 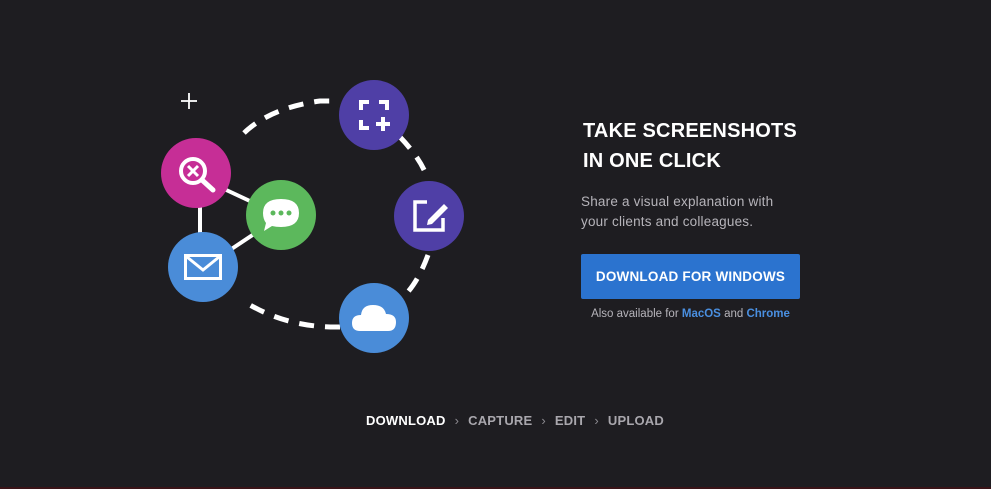 I want to click on subtitle-line-2: your clients and colleagues., so click(x=667, y=221).